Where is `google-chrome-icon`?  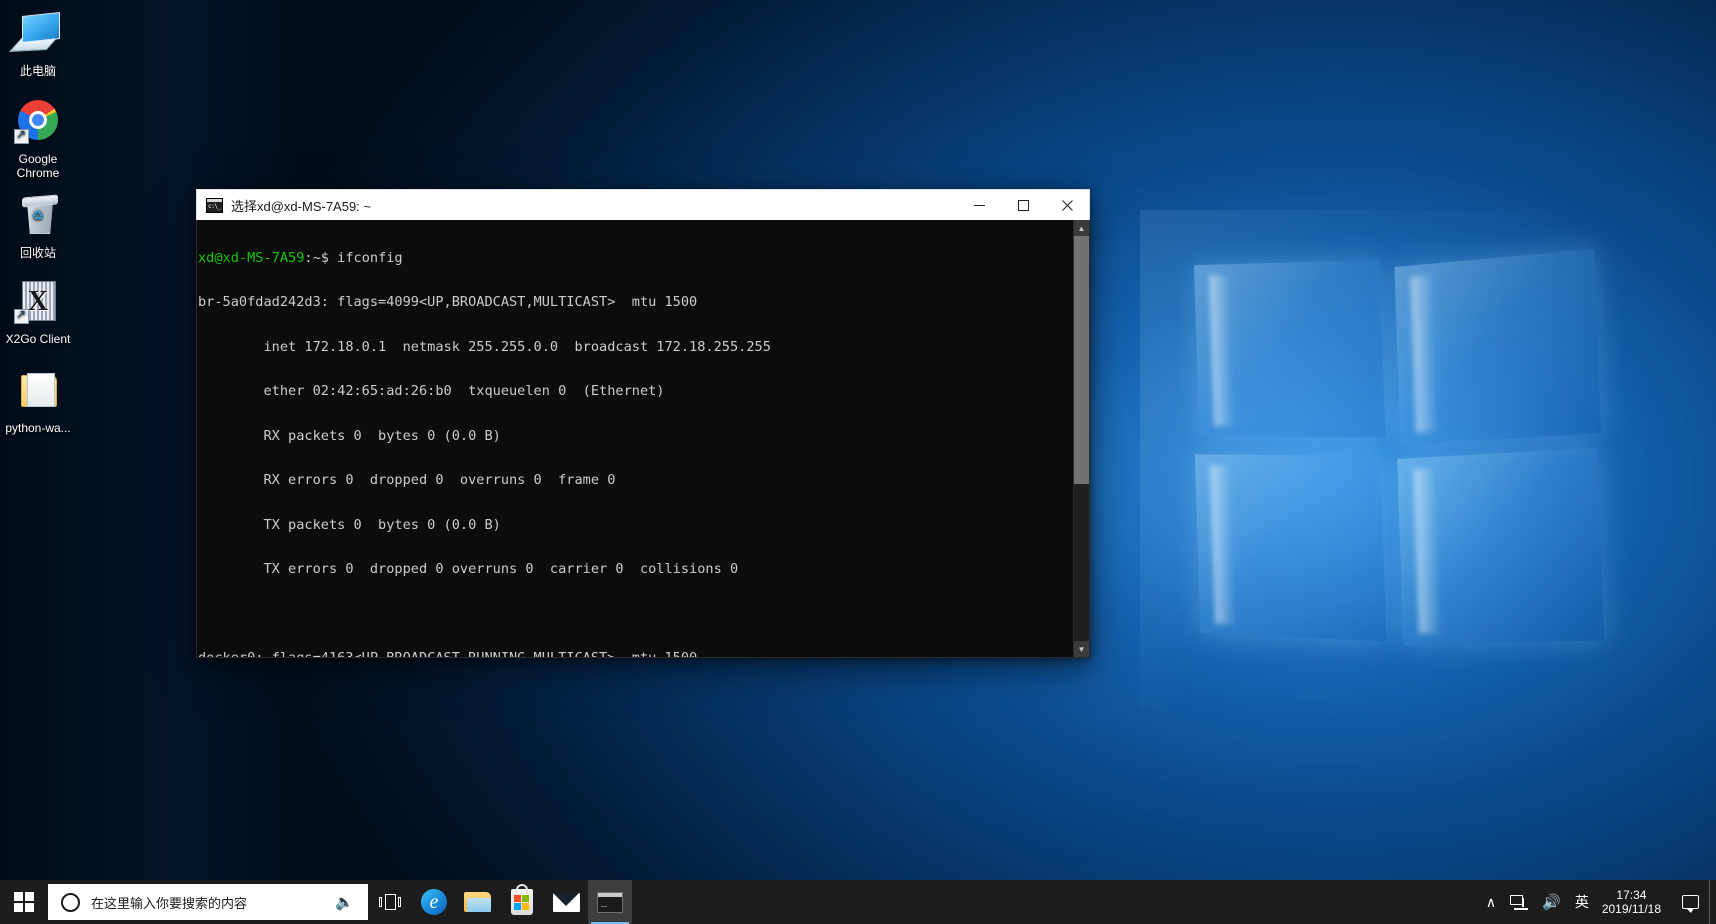
google-chrome-icon is located at coordinates (38, 122).